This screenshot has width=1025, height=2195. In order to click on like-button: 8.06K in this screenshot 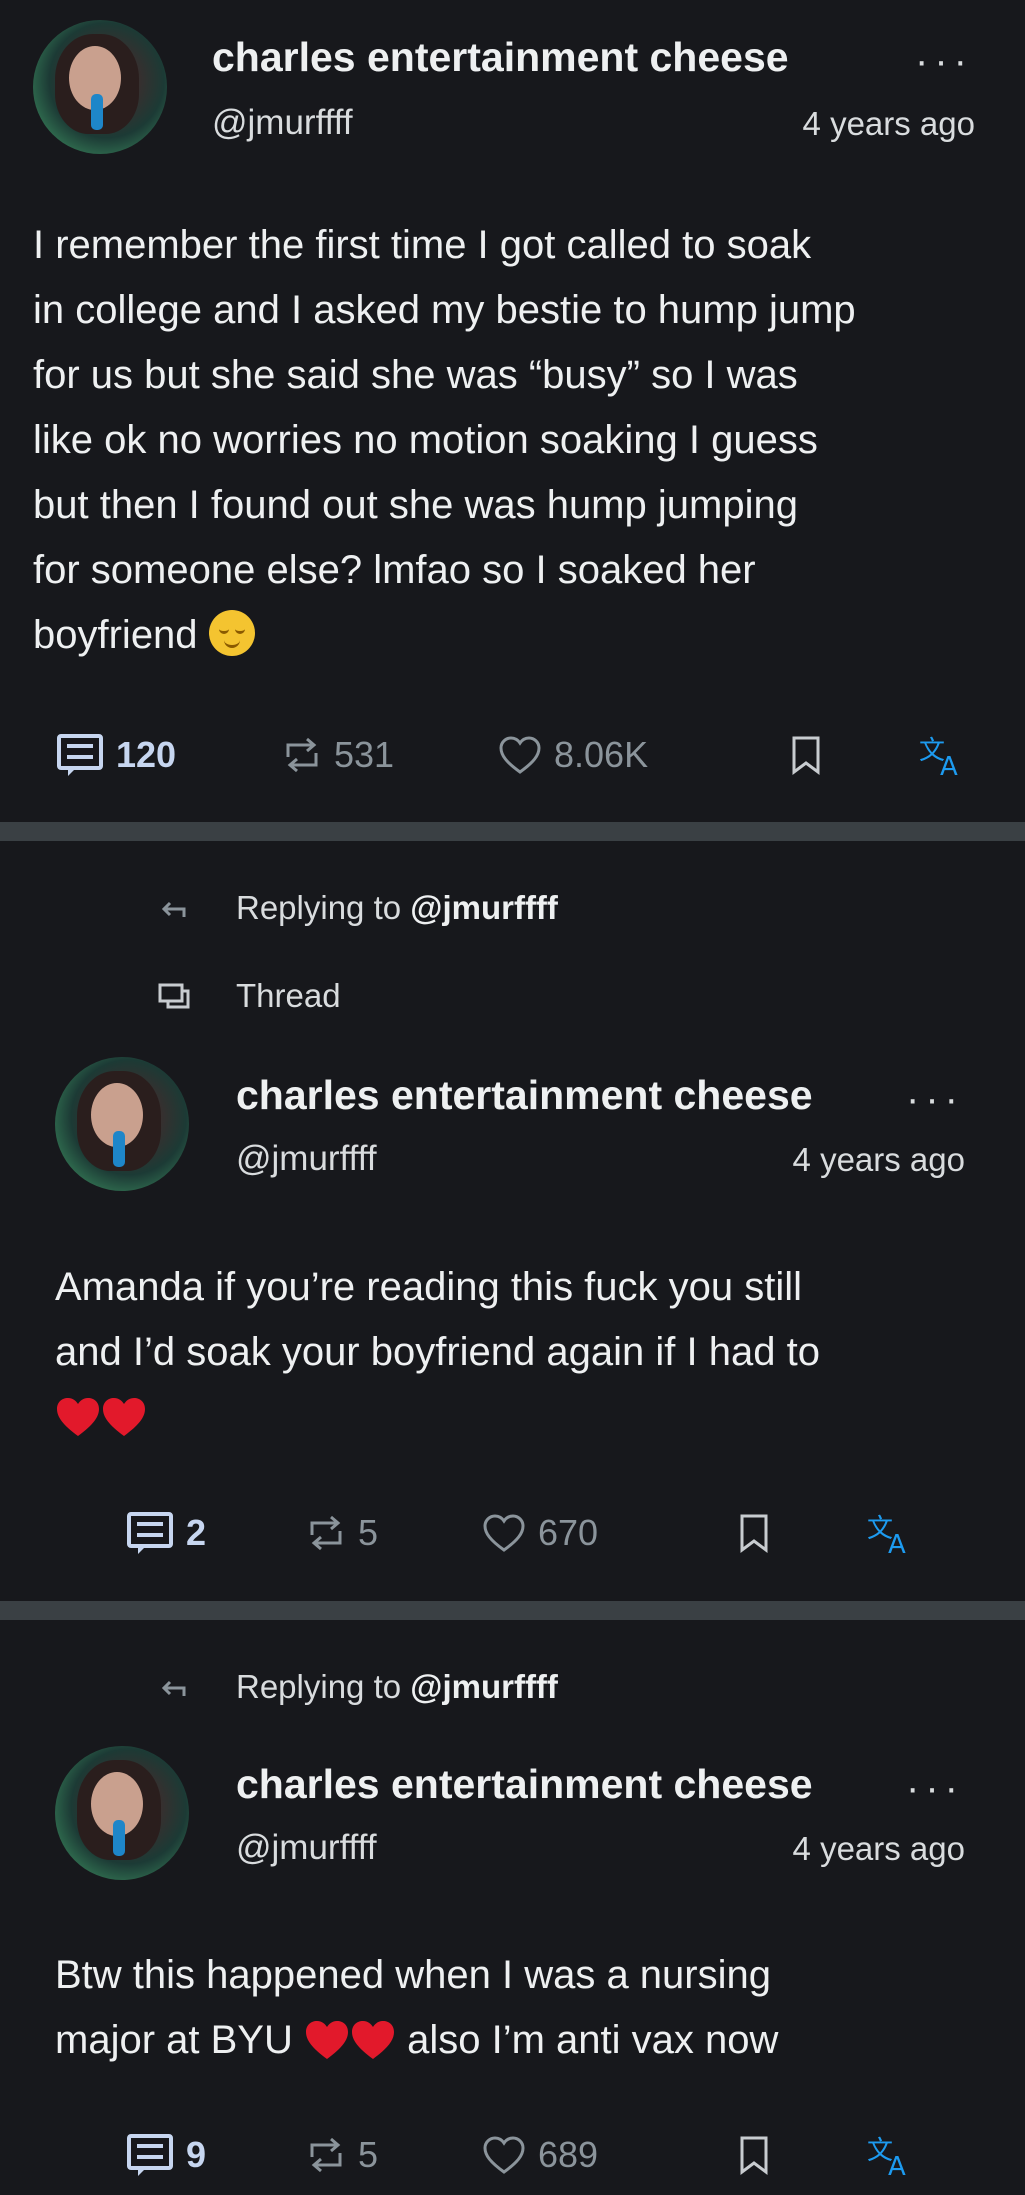, I will do `click(573, 755)`.